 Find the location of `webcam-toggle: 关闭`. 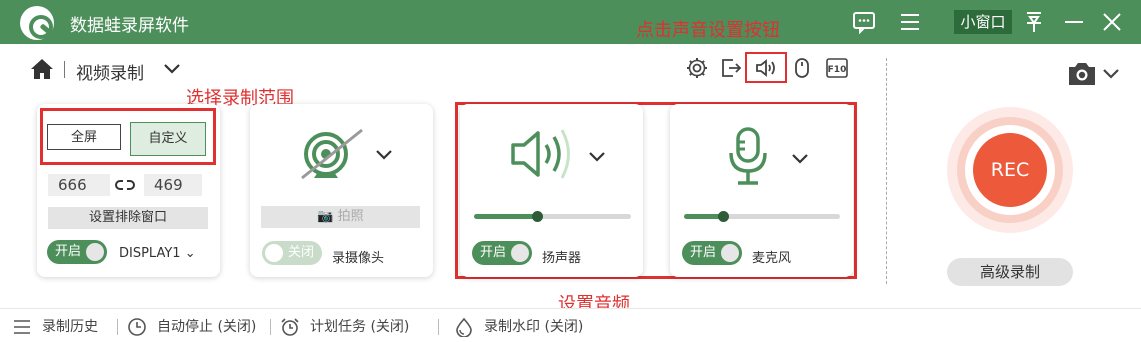

webcam-toggle: 关闭 is located at coordinates (292, 253).